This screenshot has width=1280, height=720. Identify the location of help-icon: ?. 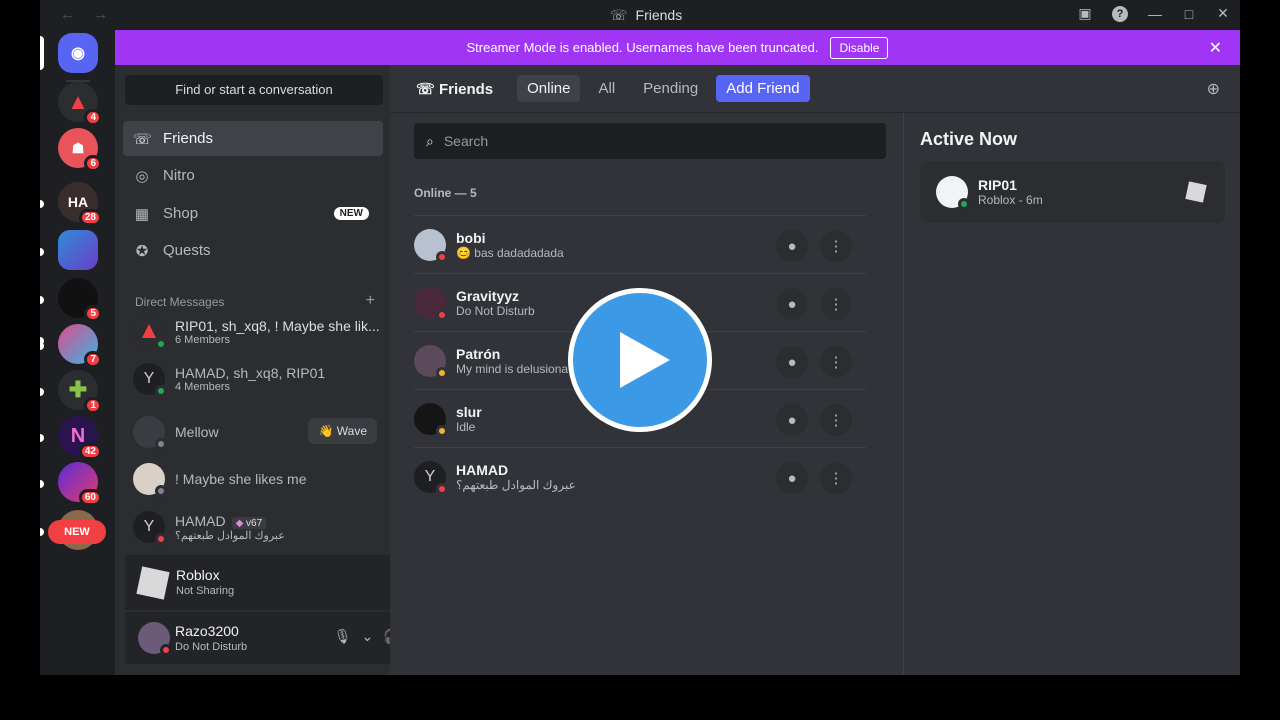
(1120, 13).